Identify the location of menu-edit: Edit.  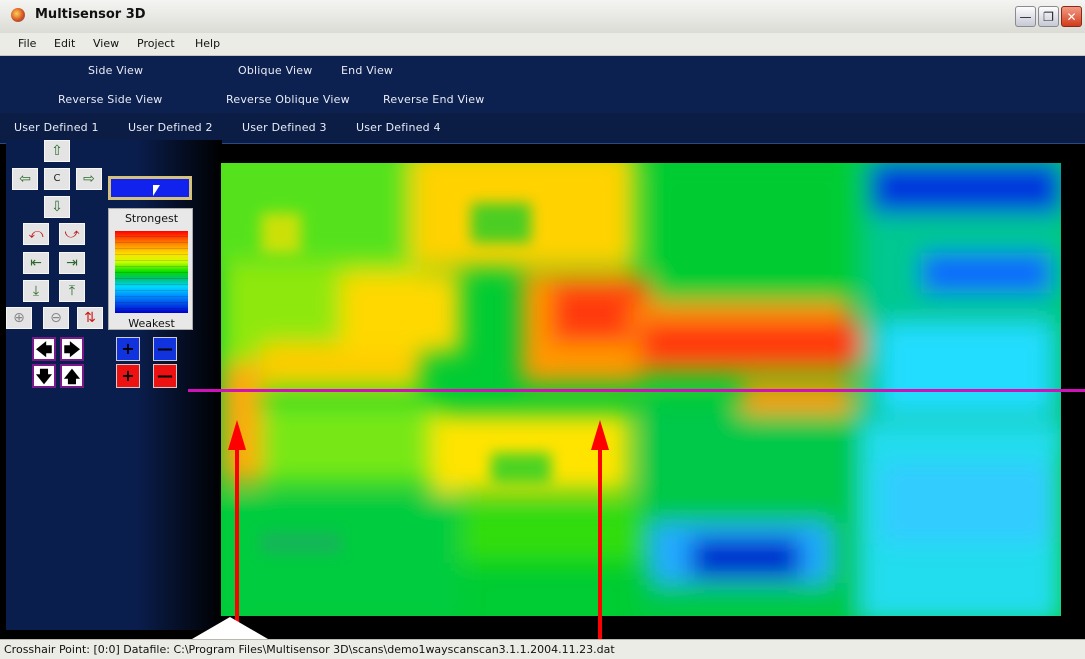
(64, 43).